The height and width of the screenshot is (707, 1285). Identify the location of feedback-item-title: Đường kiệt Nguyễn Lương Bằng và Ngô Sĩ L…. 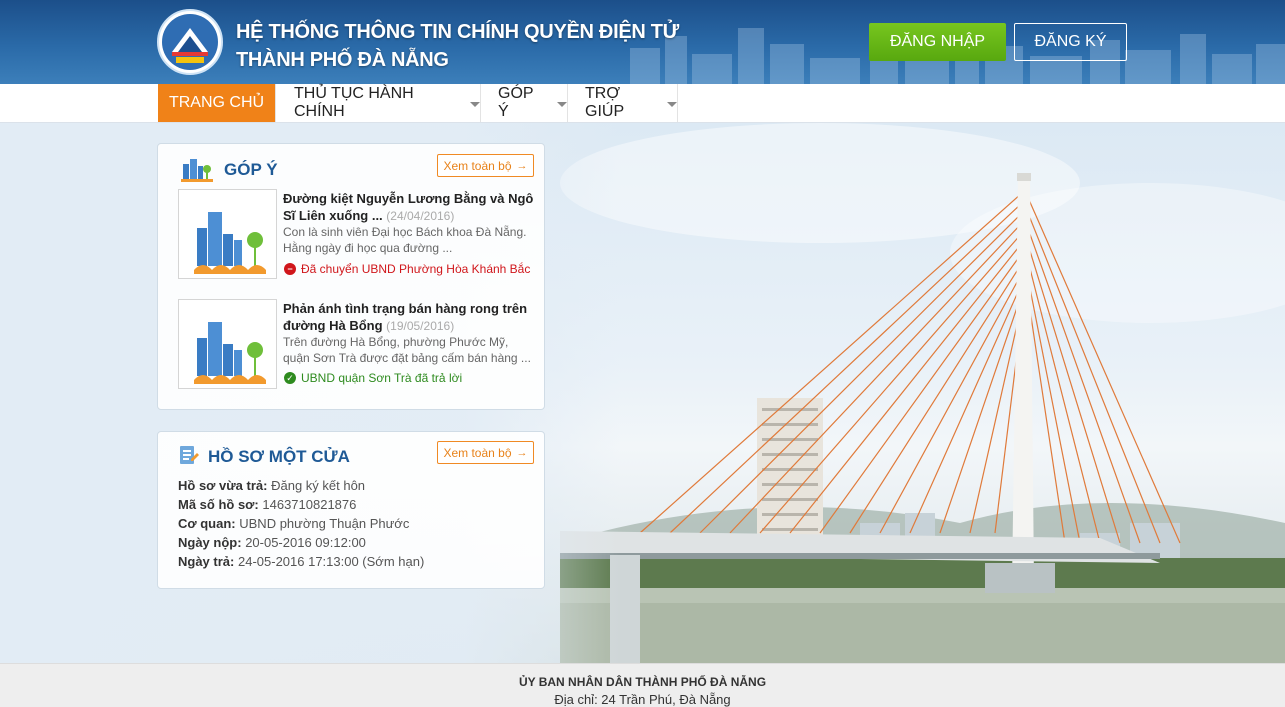
(410, 207).